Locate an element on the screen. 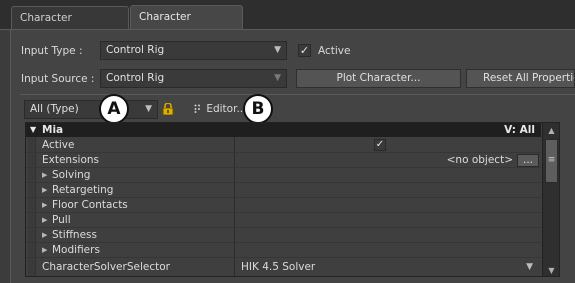 Image resolution: width=575 pixels, height=283 pixels. solver-dropdown: HIK 4.5 Solver ▼ is located at coordinates (388, 267).